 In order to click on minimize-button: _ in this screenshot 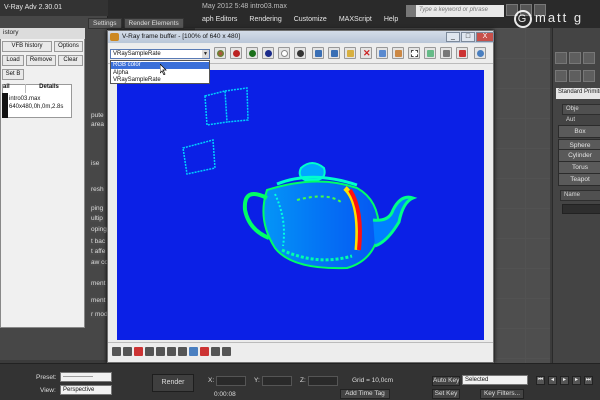, I will do `click(453, 37)`.